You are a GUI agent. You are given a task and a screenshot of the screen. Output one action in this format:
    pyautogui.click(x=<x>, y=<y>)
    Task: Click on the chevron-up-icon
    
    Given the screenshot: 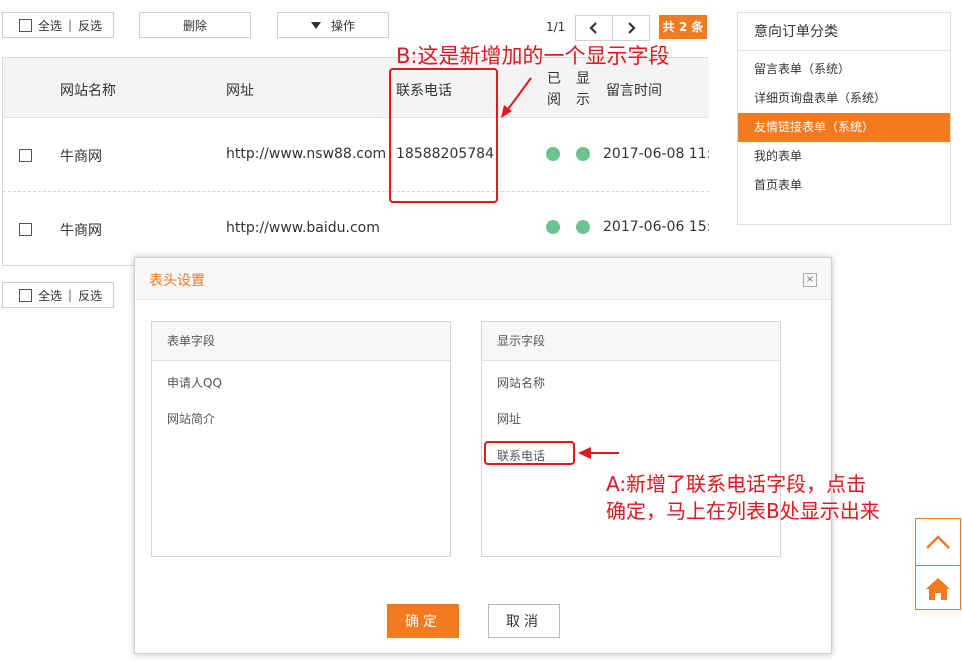 What is the action you would take?
    pyautogui.click(x=938, y=542)
    